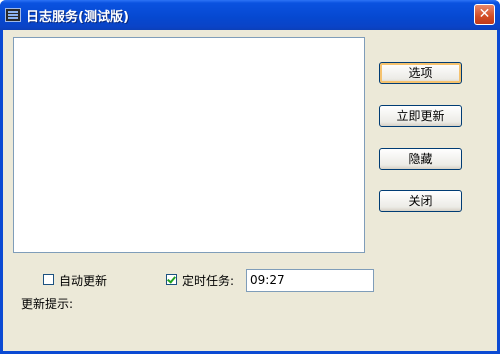 The height and width of the screenshot is (354, 500). Describe the element at coordinates (250, 15) in the screenshot. I see `title-bar: 日志服务(测试版) ✕` at that location.